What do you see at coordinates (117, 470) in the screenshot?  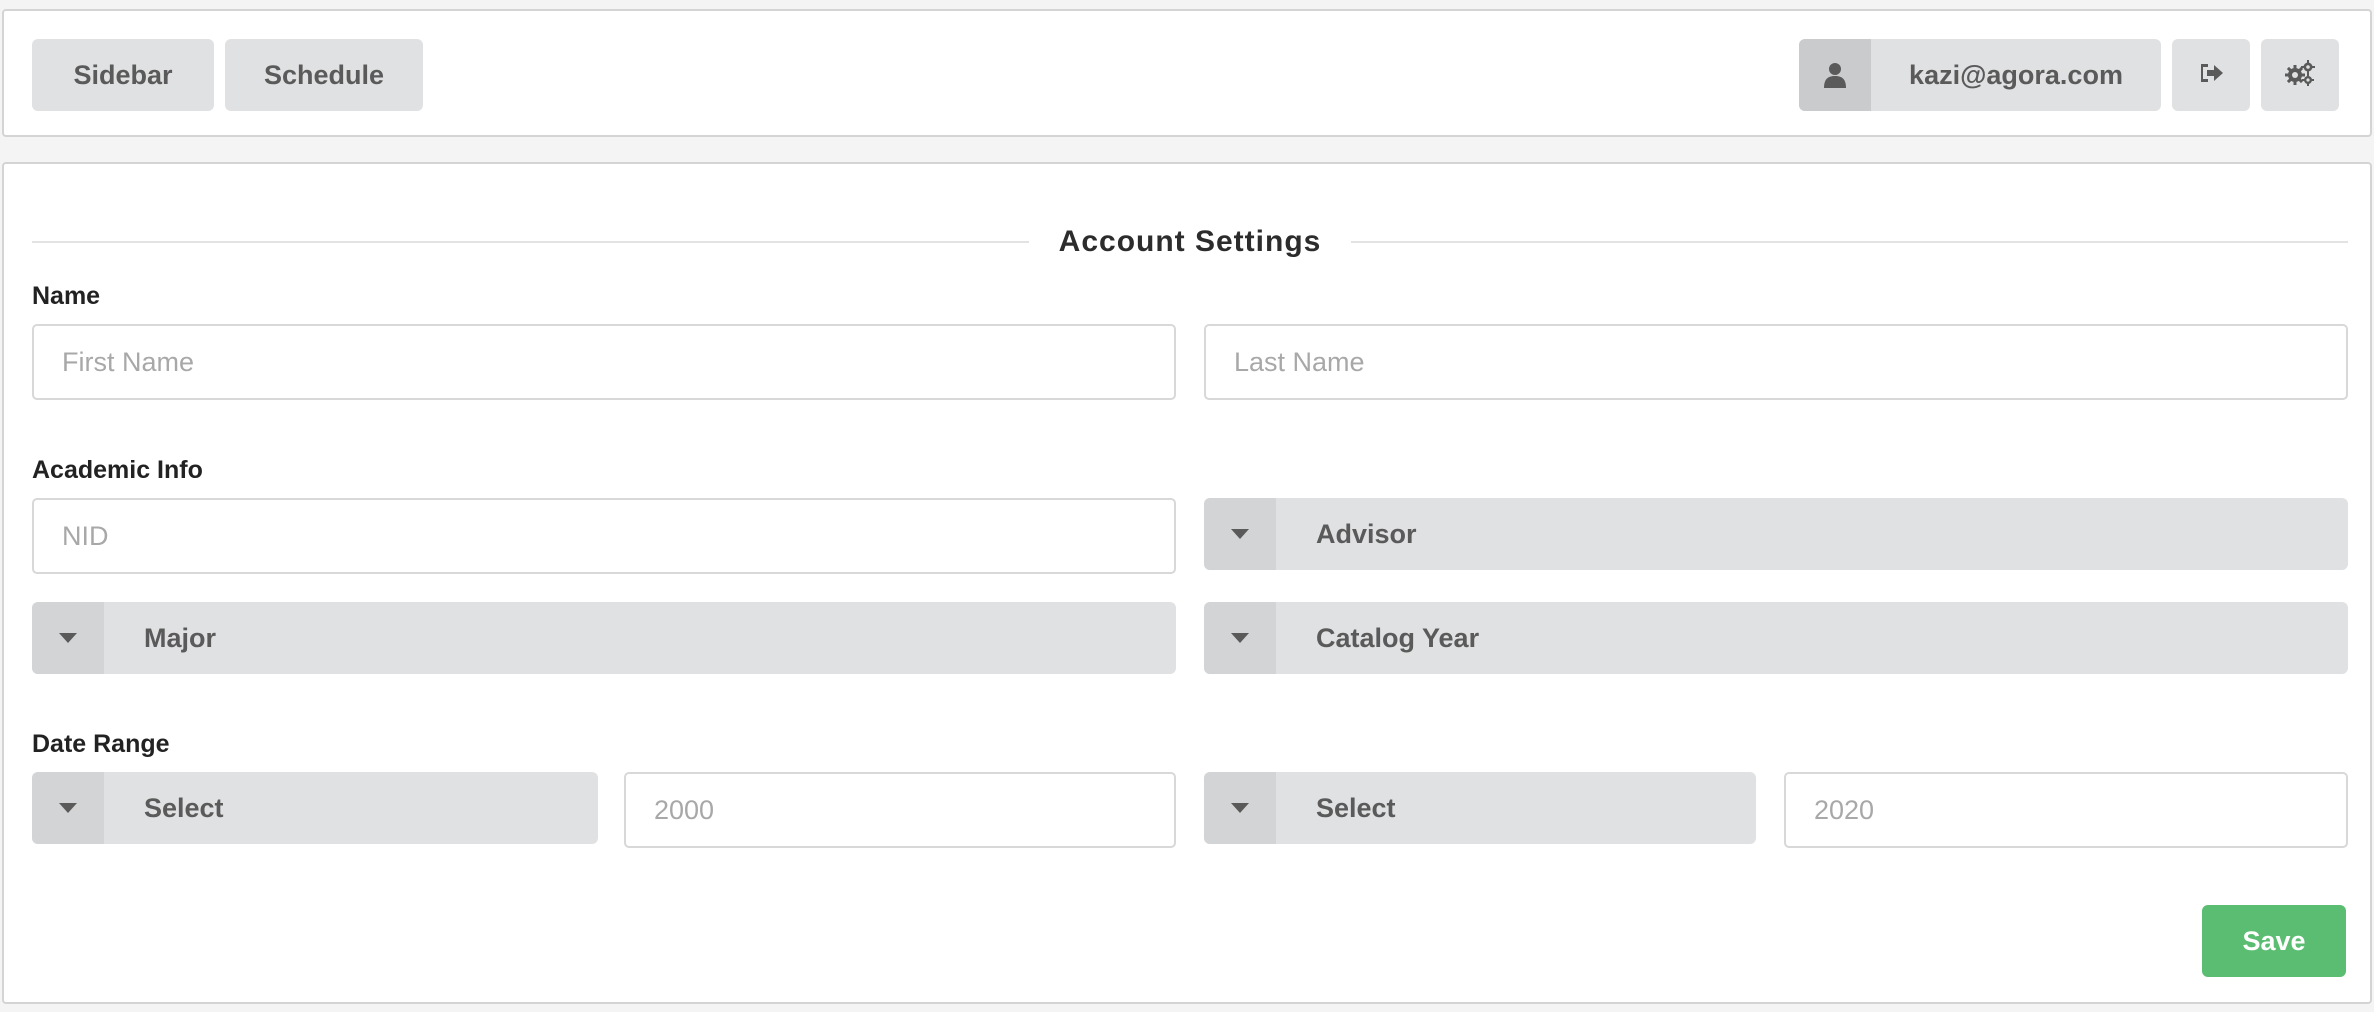 I see `academic-info-label: Academic Info` at bounding box center [117, 470].